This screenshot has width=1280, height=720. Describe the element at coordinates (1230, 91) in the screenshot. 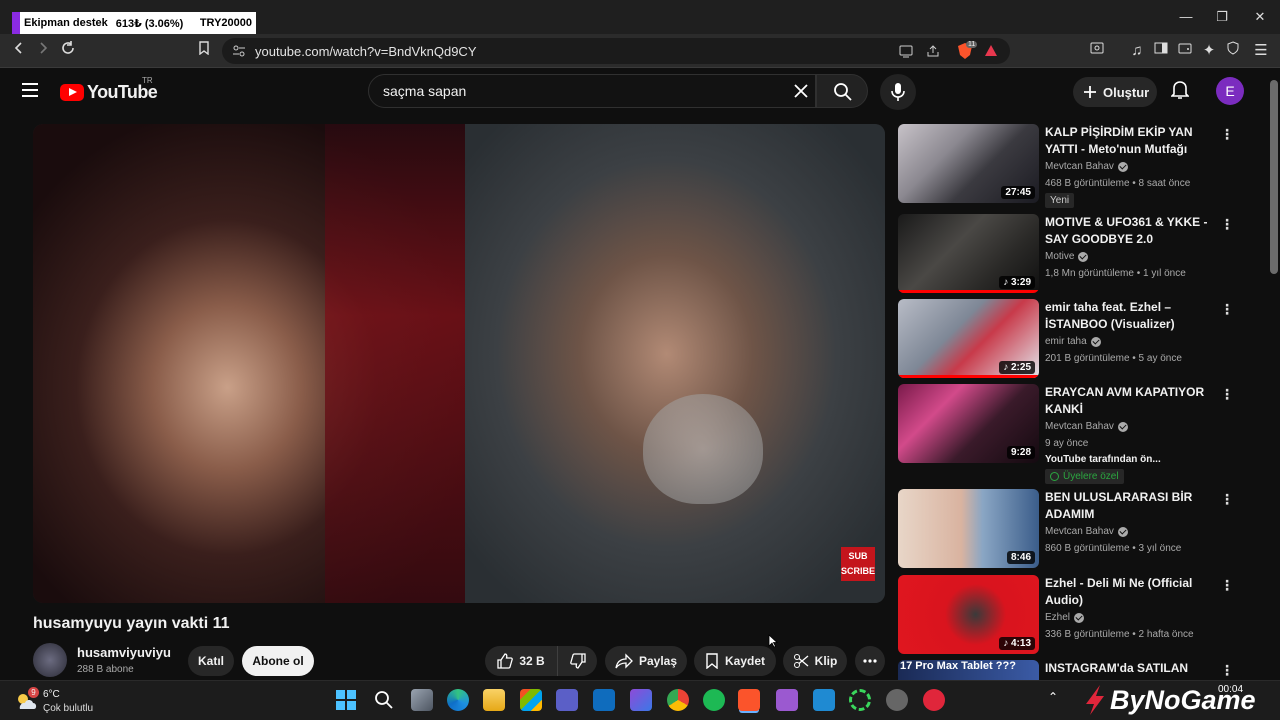

I see `account-avatar: E` at that location.